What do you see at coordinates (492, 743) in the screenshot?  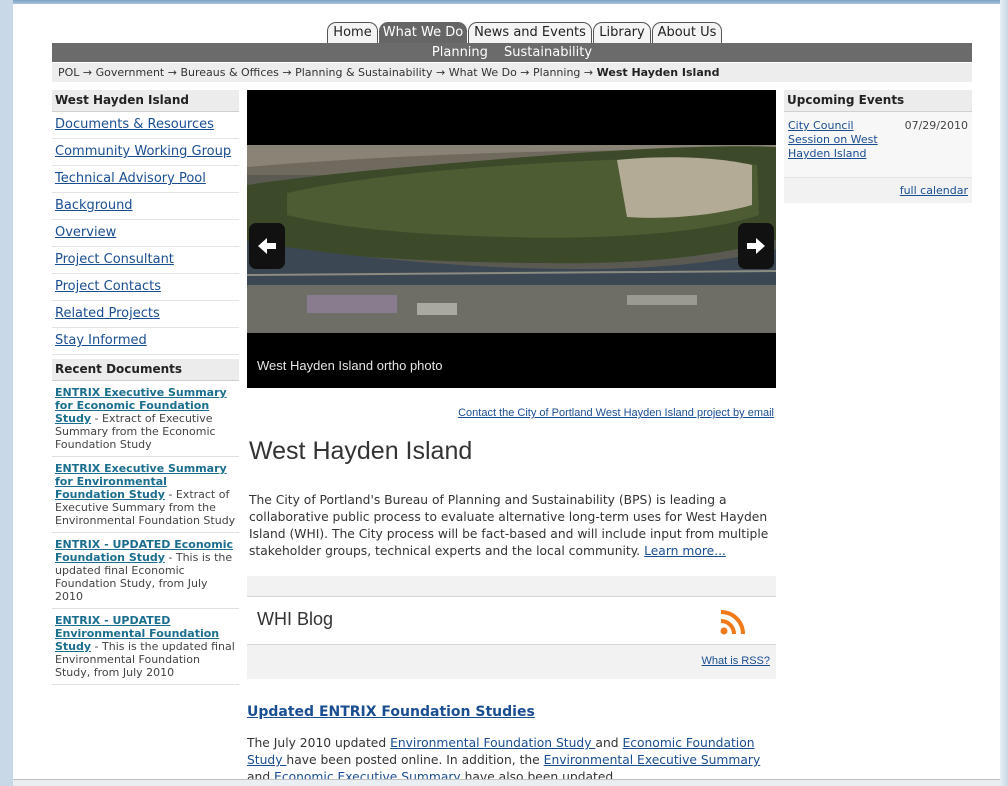 I see `environmental-study-link: Environmental Foundation Study` at bounding box center [492, 743].